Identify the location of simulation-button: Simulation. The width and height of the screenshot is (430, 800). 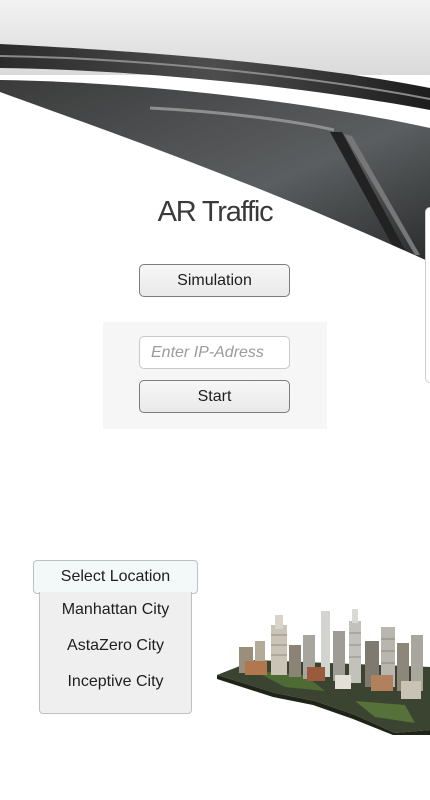
(214, 280).